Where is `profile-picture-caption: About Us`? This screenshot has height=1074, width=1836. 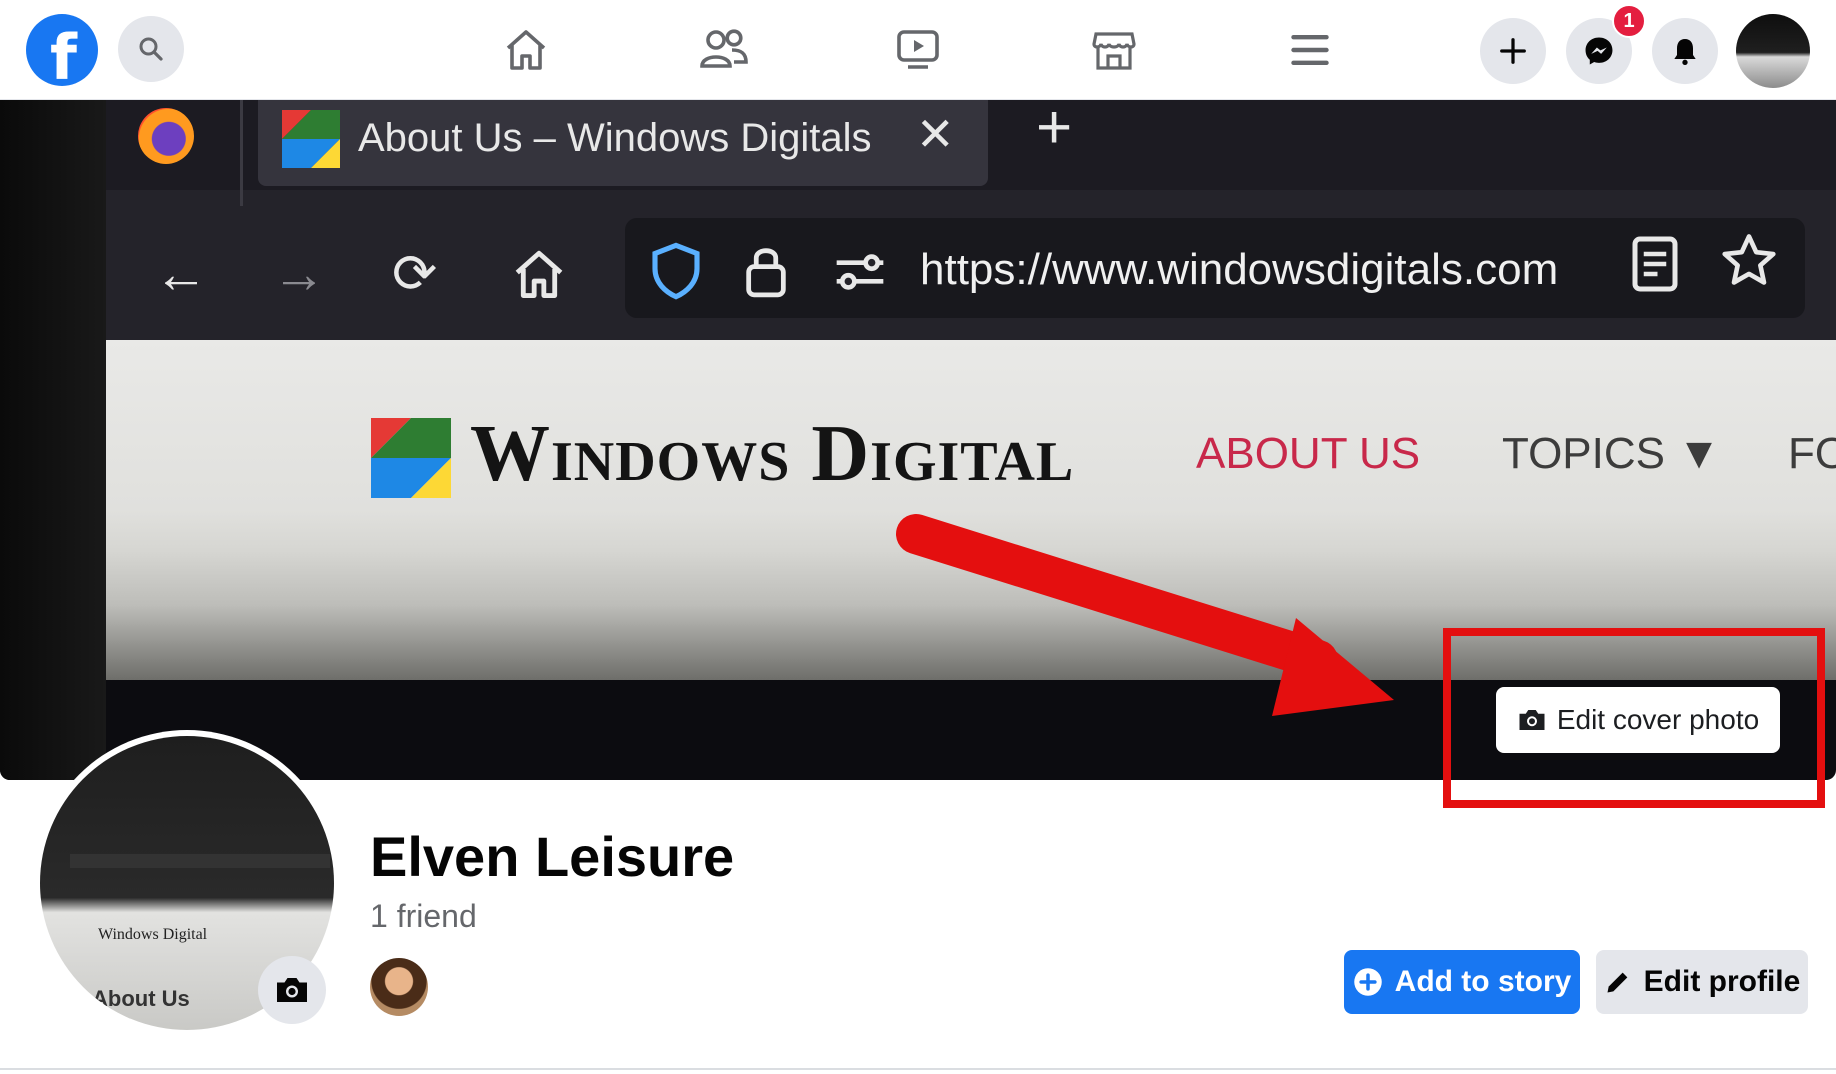
profile-picture-caption: About Us is located at coordinates (141, 998).